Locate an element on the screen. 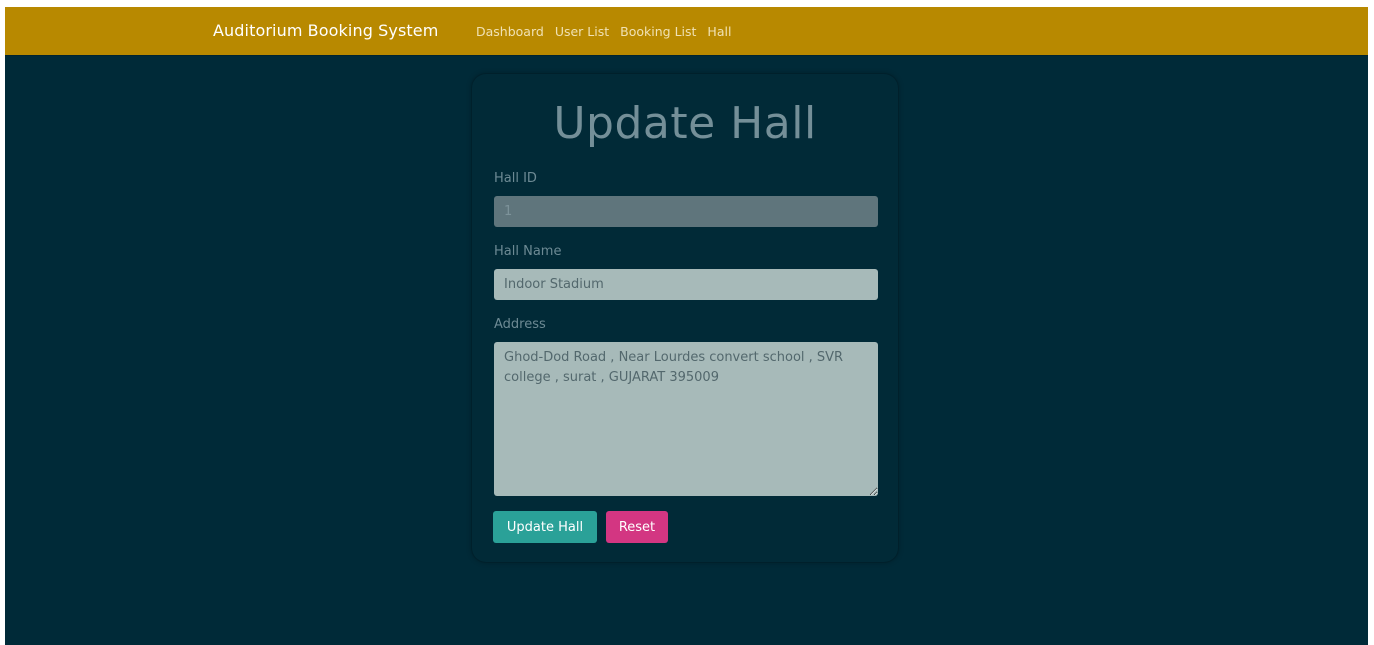 The width and height of the screenshot is (1374, 645). nav-link-hall: Hall is located at coordinates (719, 31).